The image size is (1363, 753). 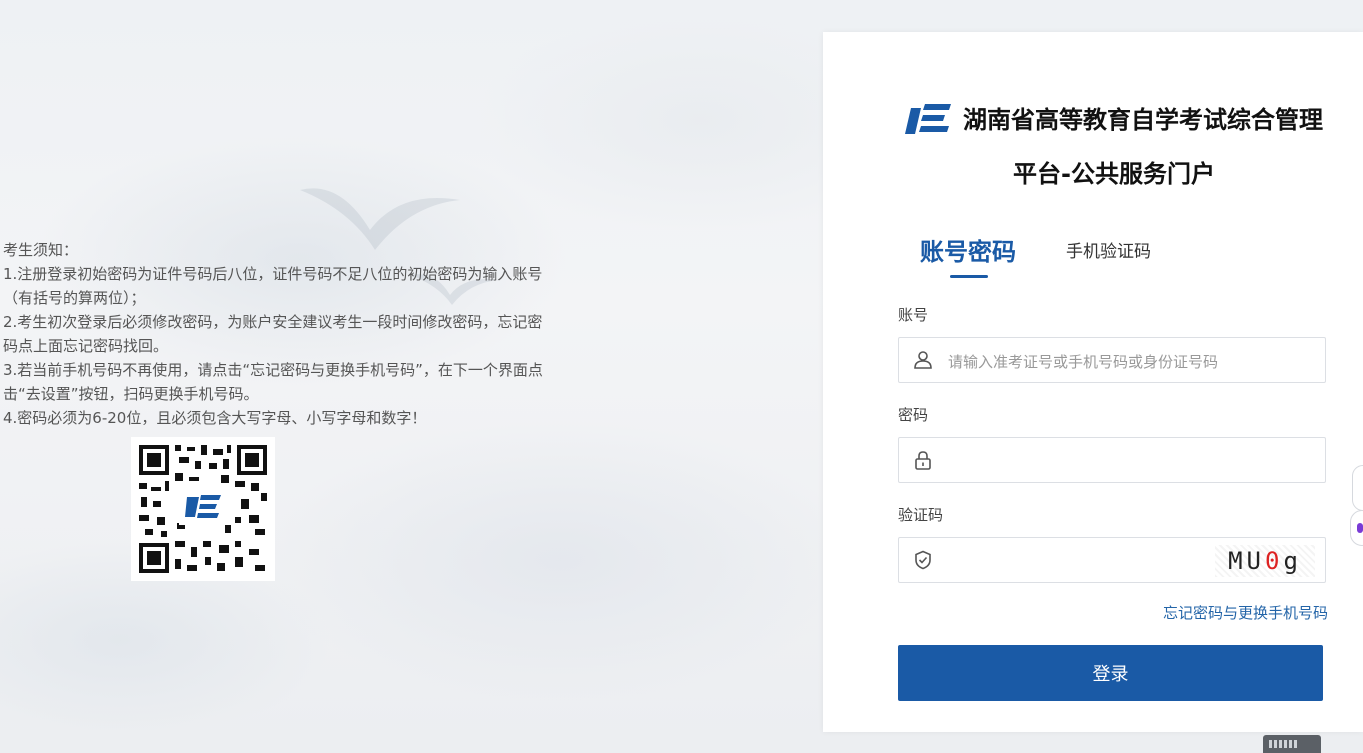 What do you see at coordinates (1245, 612) in the screenshot?
I see `forgot-password-link: 忘记密码与更换手机号码` at bounding box center [1245, 612].